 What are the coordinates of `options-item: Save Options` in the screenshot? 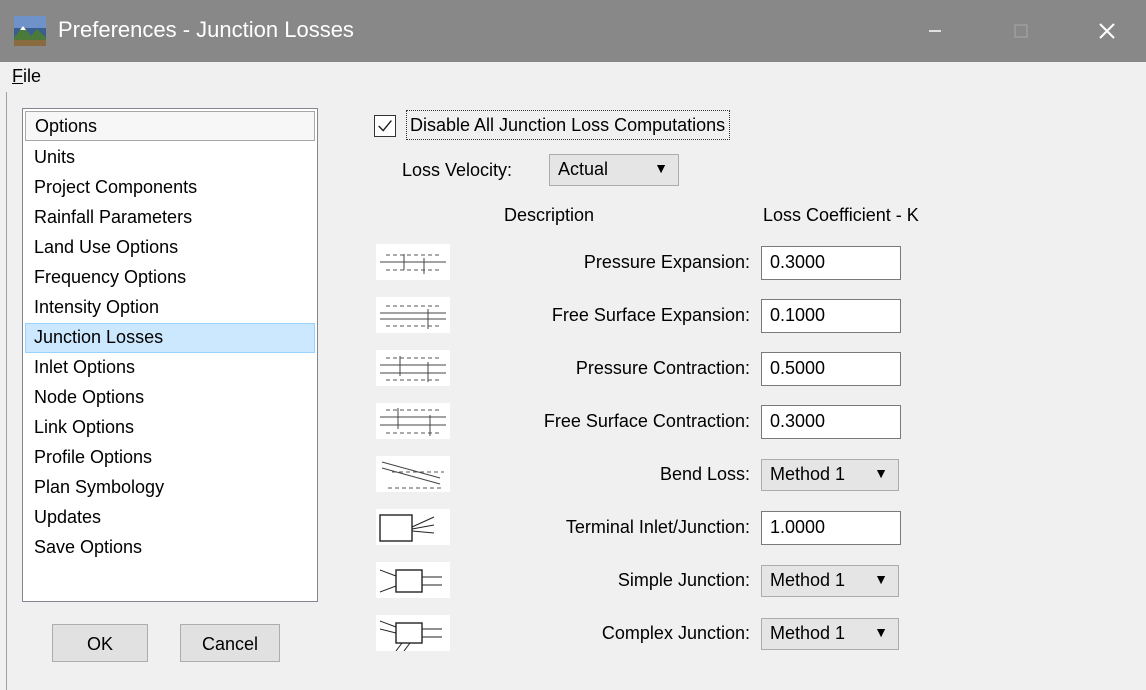 It's located at (170, 548).